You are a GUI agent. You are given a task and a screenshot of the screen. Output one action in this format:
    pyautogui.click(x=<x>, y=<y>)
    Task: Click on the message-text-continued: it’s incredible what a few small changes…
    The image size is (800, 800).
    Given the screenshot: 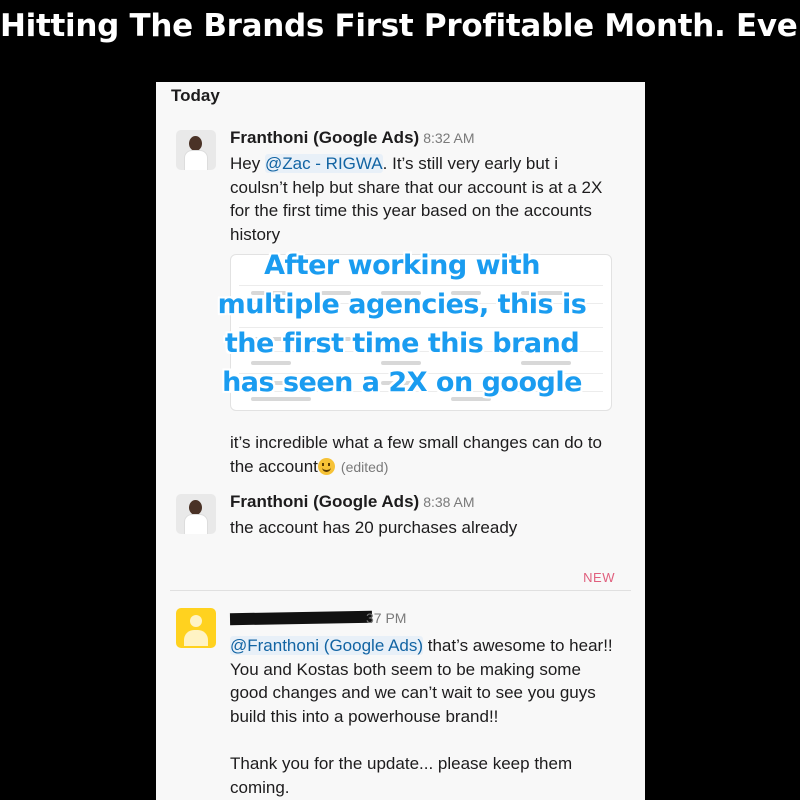 What is the action you would take?
    pyautogui.click(x=416, y=454)
    